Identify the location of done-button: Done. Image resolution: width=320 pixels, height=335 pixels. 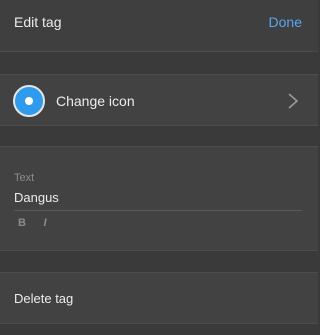
(285, 22).